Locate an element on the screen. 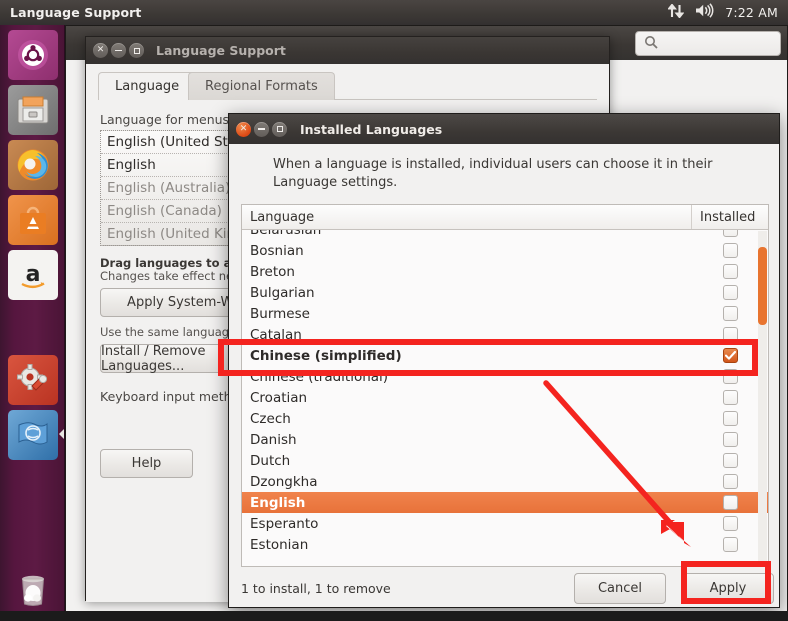 The image size is (788, 621). language-name-cell: Belarusian is located at coordinates (467, 234).